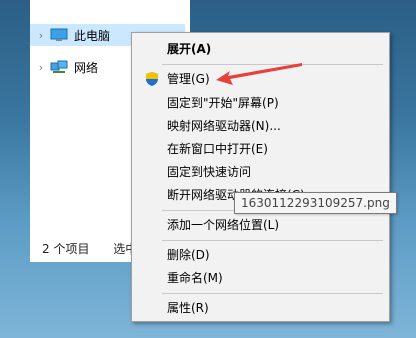  I want to click on tree-item-label: 此电脑, so click(92, 35).